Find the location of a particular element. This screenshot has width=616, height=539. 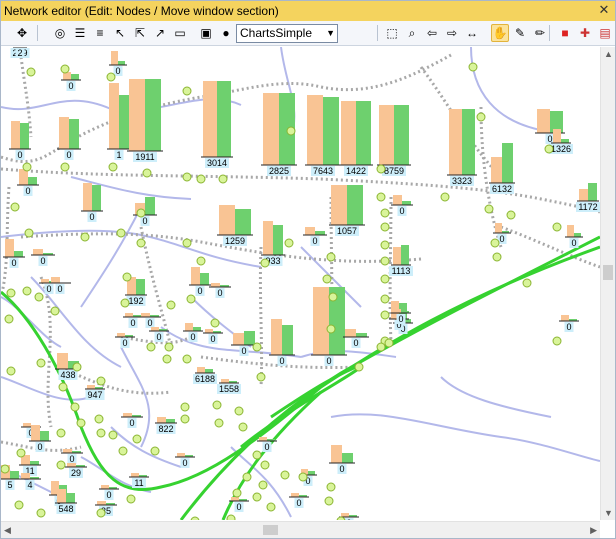

scroll-down-icon: ▼ is located at coordinates (608, 513).